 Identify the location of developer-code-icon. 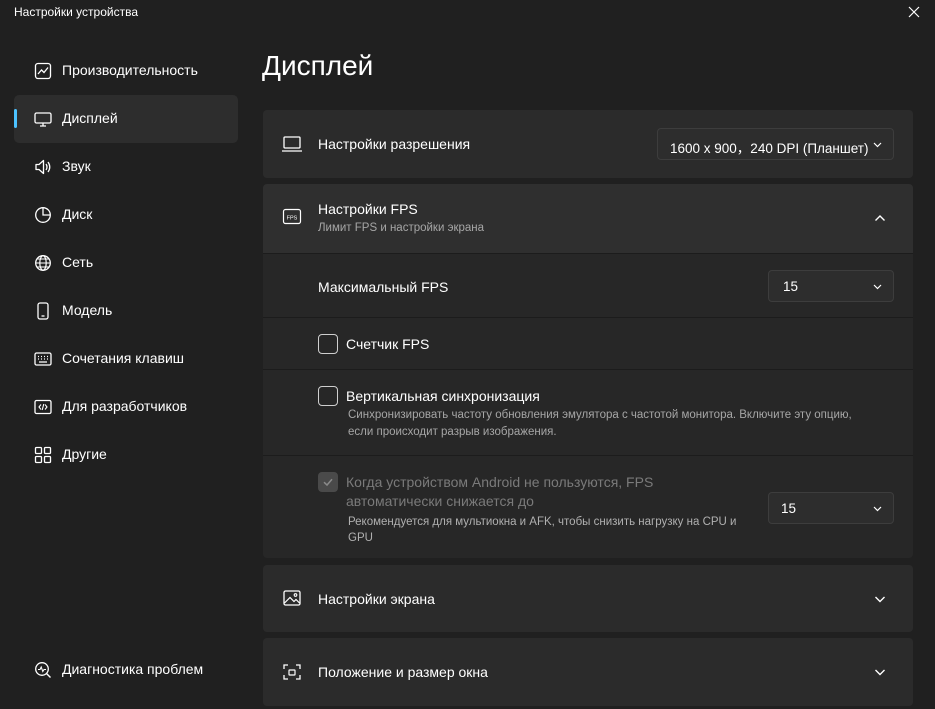
(43, 407).